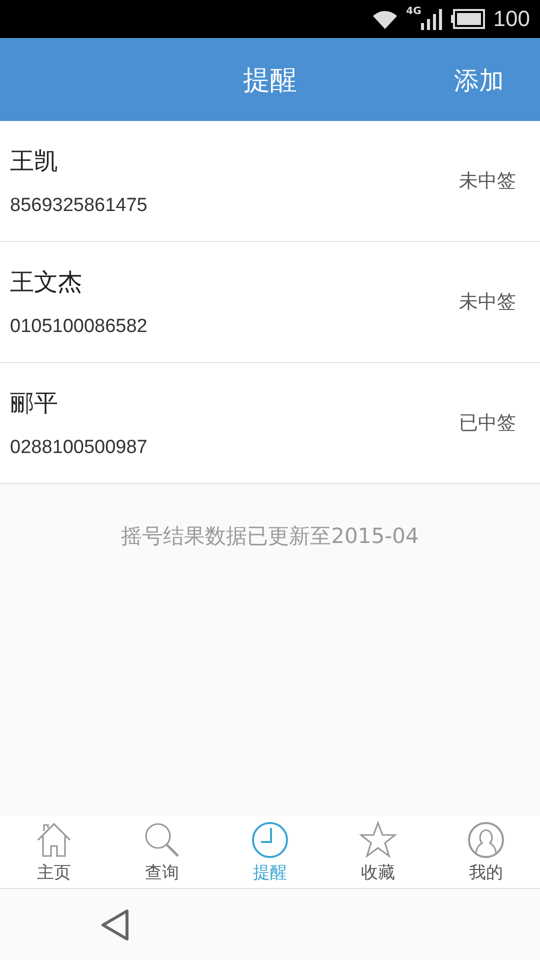  Describe the element at coordinates (34, 161) in the screenshot. I see `record-name: 王凯` at that location.